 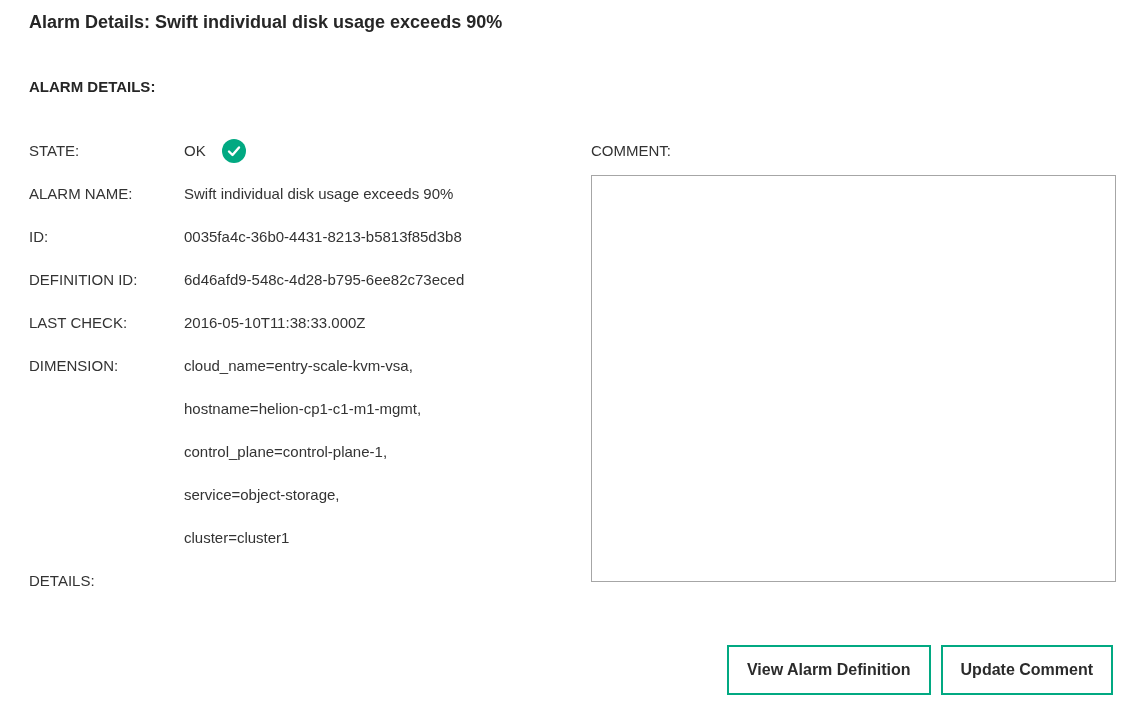 I want to click on field-label: ALARM NAME:, so click(x=81, y=193).